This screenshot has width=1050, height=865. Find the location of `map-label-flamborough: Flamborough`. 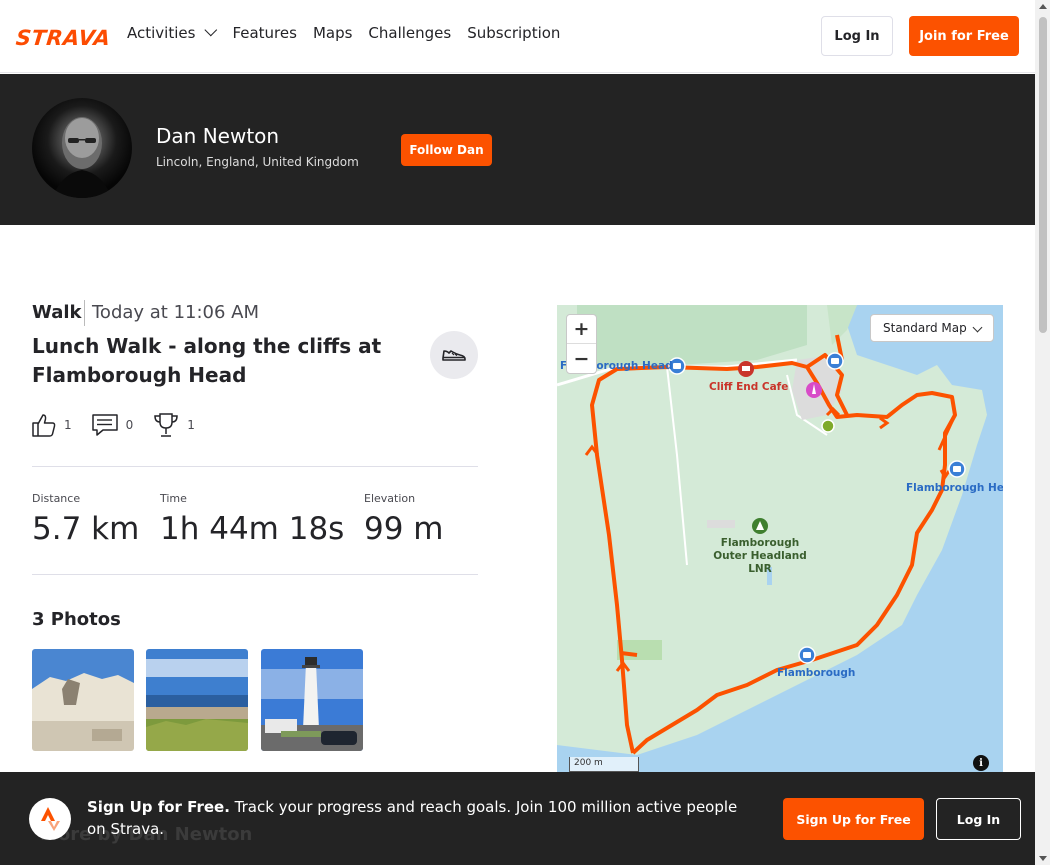

map-label-flamborough: Flamborough is located at coordinates (816, 673).